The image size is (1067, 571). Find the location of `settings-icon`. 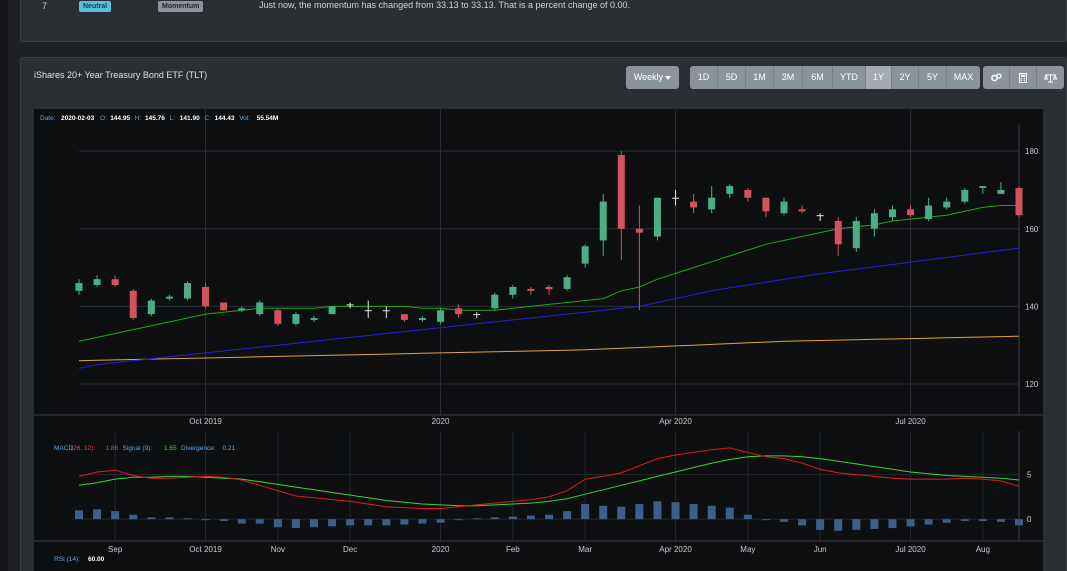

settings-icon is located at coordinates (996, 77).